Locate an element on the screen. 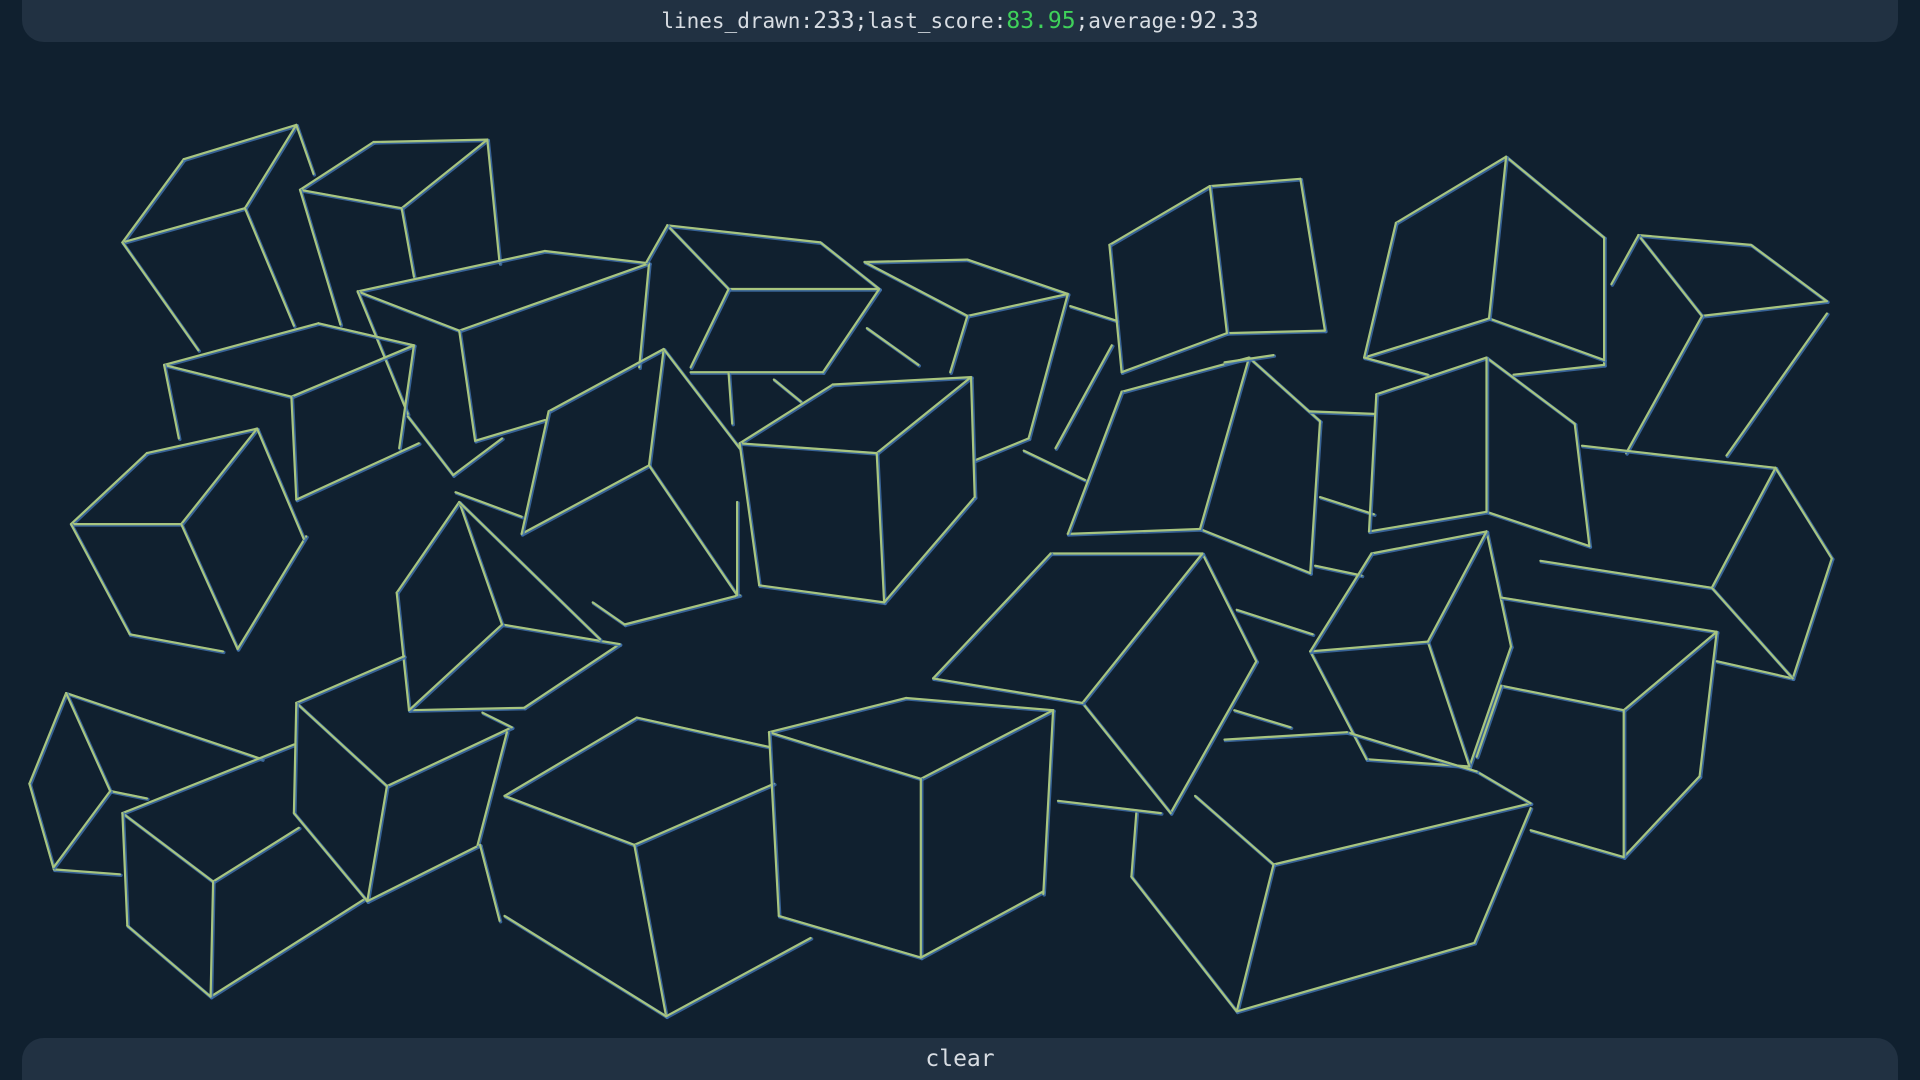 The image size is (1920, 1080). clear-button: clear is located at coordinates (960, 1059).